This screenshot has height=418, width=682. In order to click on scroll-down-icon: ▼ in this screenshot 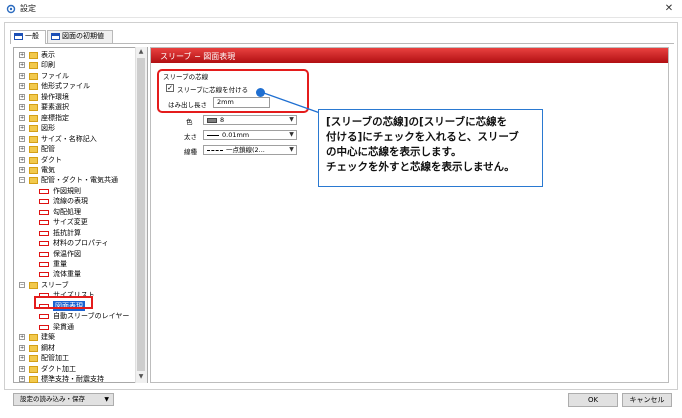, I will do `click(141, 377)`.